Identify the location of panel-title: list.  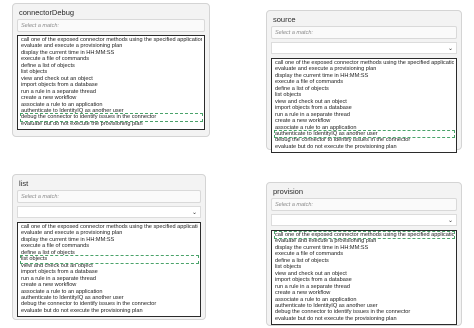
(24, 183).